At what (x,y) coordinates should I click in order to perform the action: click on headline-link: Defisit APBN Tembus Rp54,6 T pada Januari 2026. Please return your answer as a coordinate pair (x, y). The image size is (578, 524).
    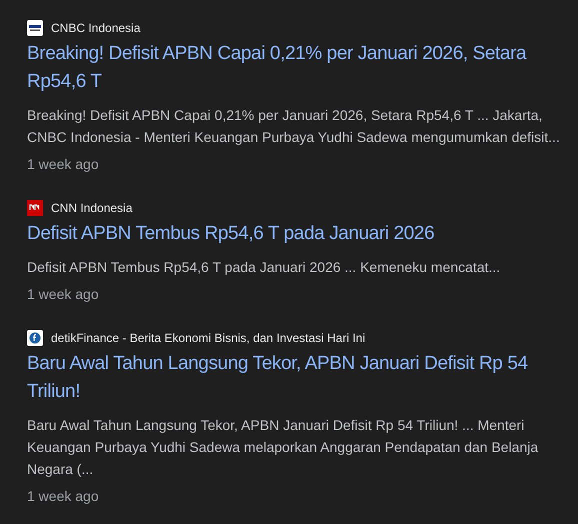
    Looking at the image, I should click on (299, 234).